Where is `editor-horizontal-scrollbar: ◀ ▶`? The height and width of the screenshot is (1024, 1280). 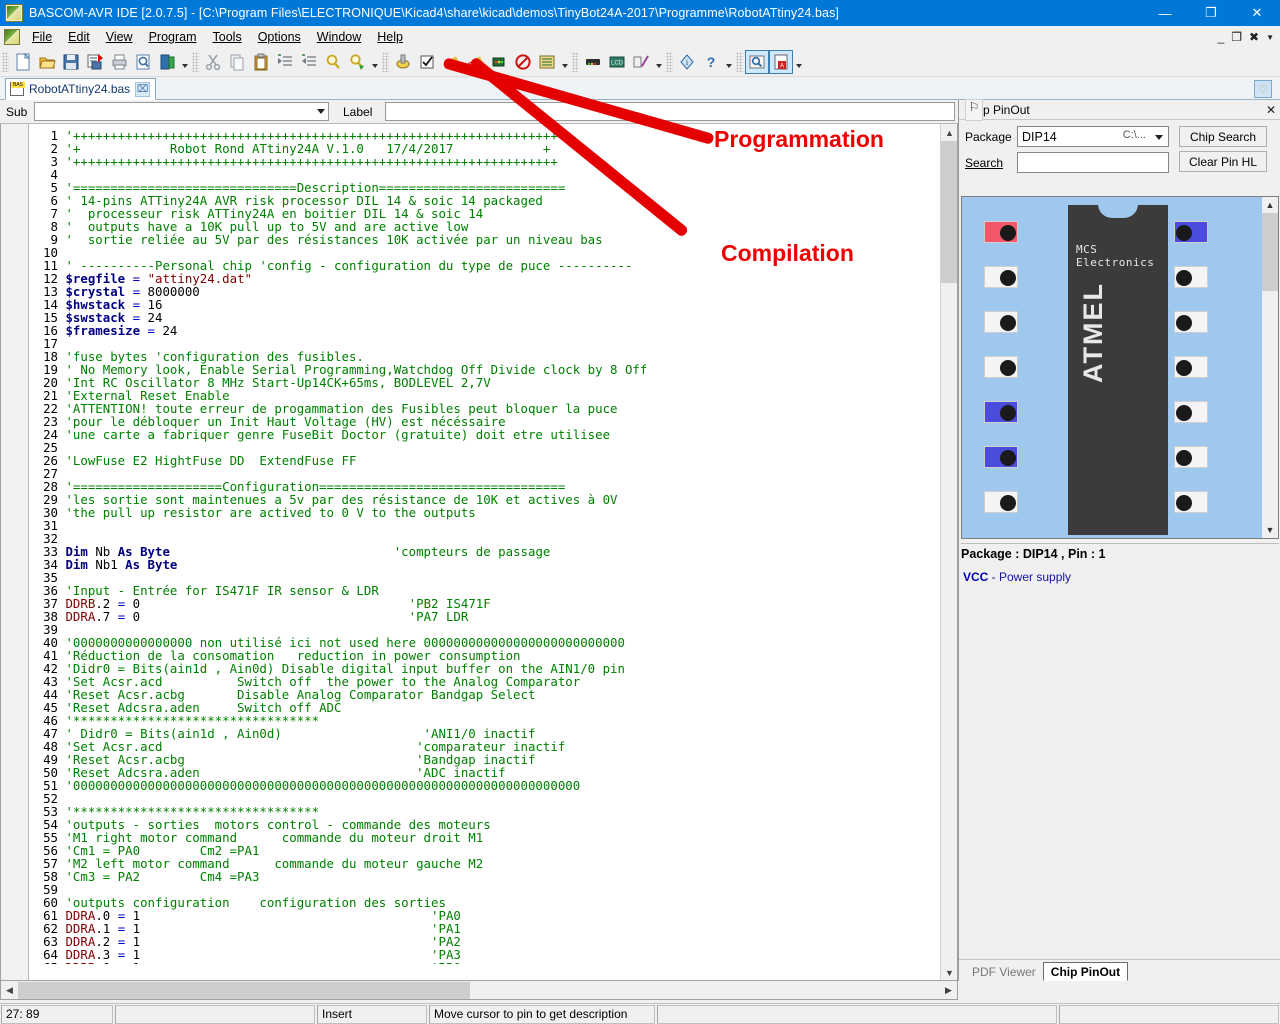 editor-horizontal-scrollbar: ◀ ▶ is located at coordinates (479, 990).